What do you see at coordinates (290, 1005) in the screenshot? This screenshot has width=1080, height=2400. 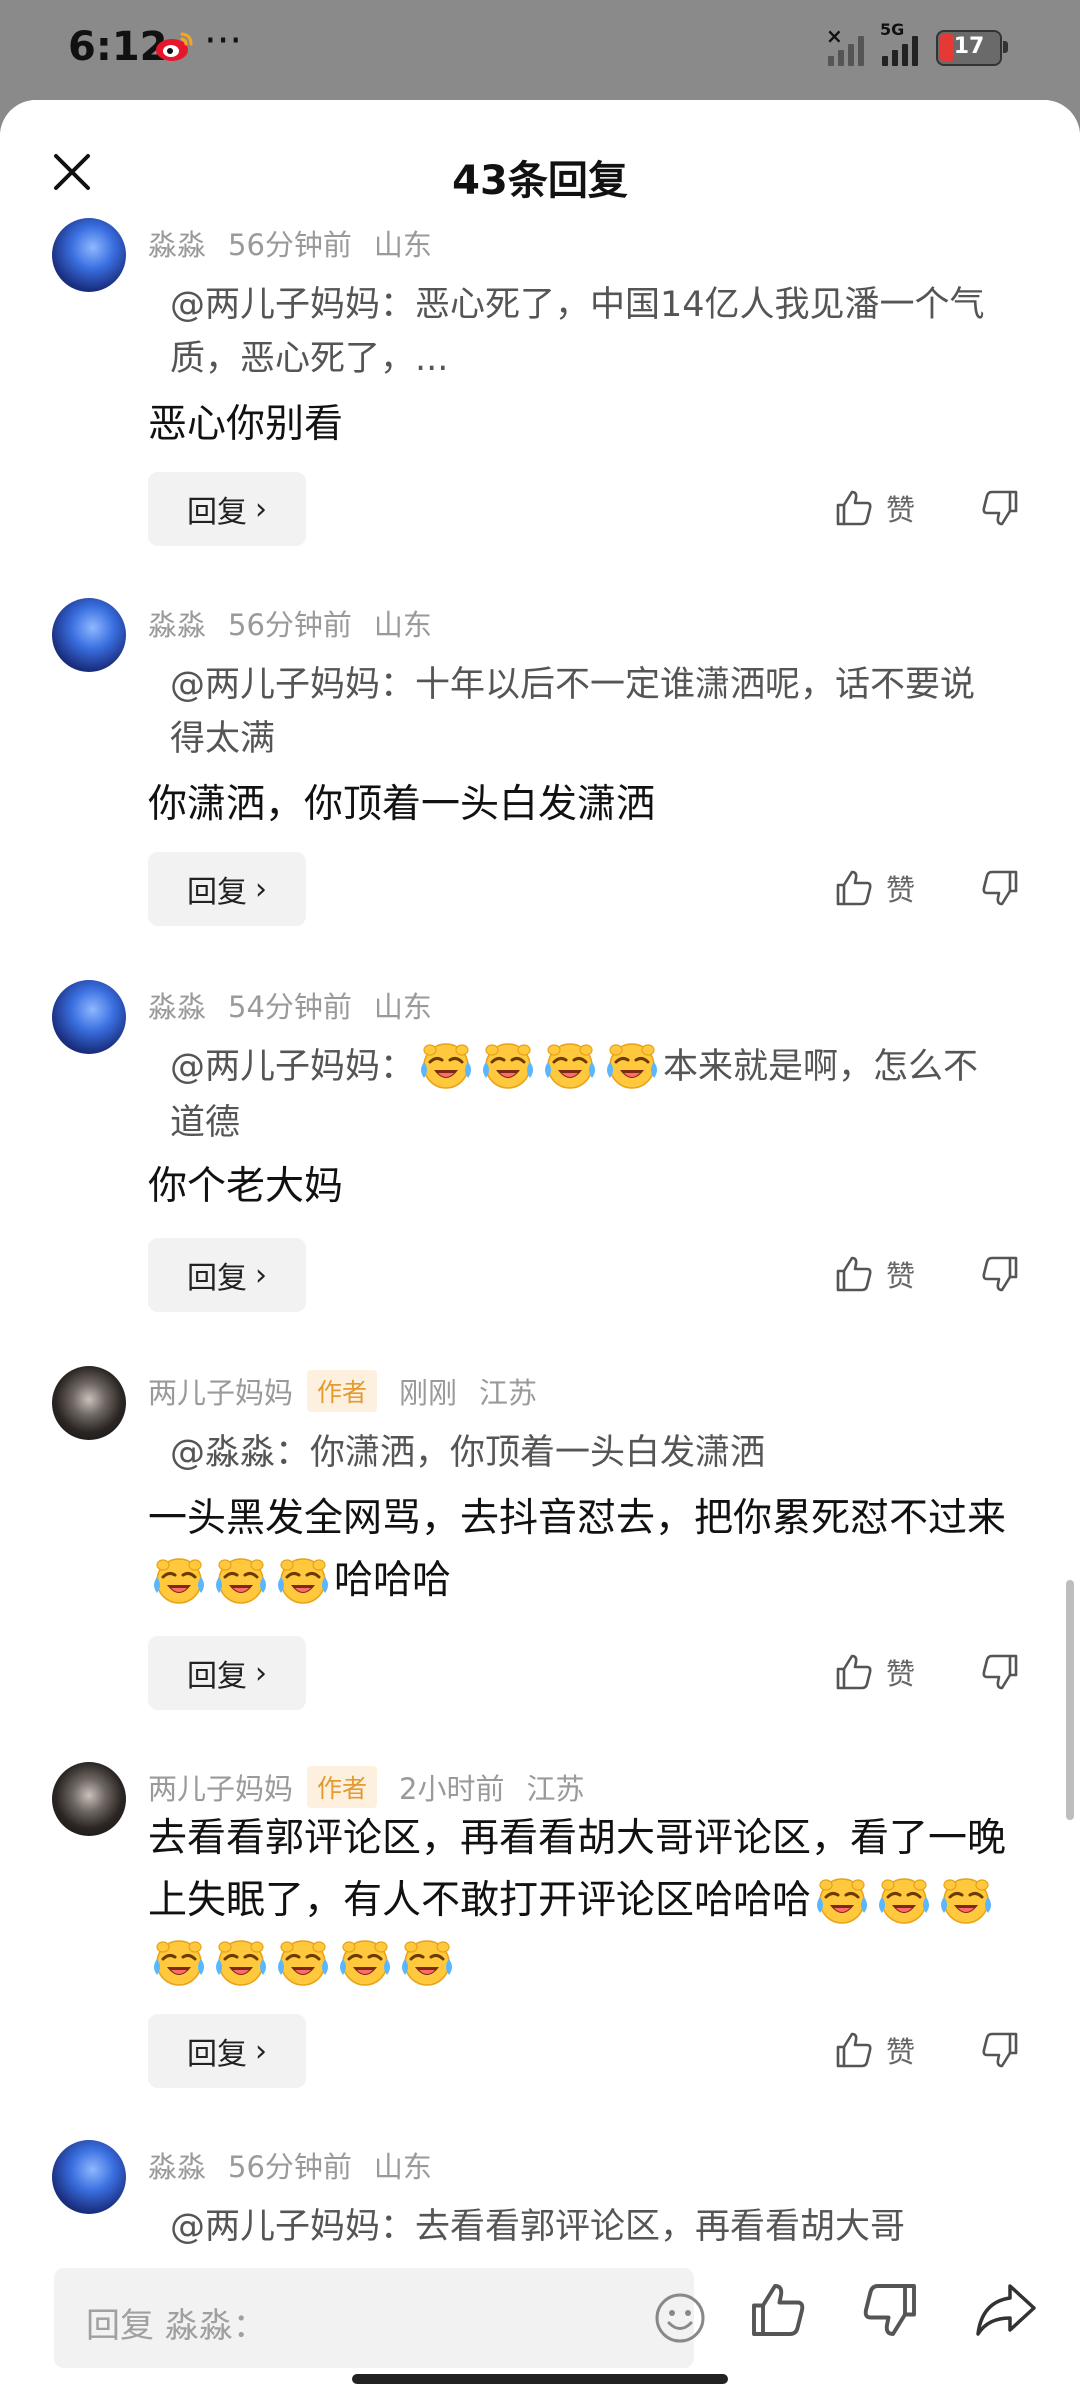 I see `comment-meta: 淼淼 54分钟前 山东` at bounding box center [290, 1005].